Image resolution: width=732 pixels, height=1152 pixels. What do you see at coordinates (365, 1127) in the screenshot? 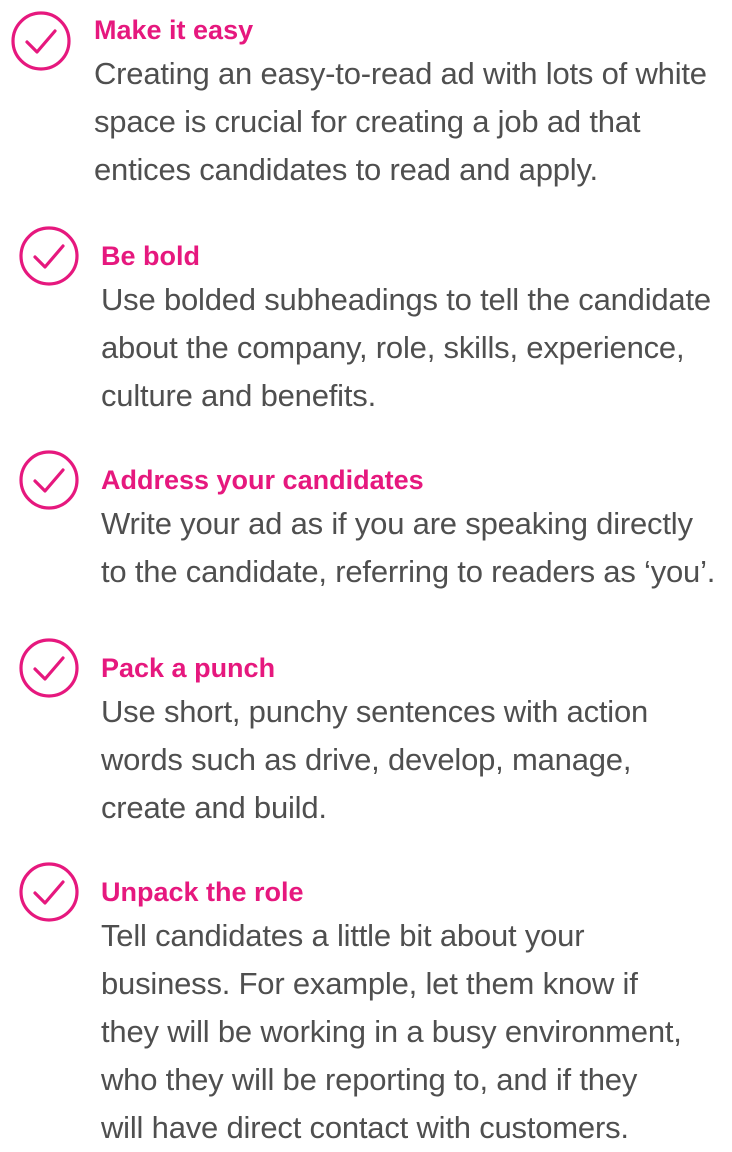
I see `tip-line: will have direct contact with customers.` at bounding box center [365, 1127].